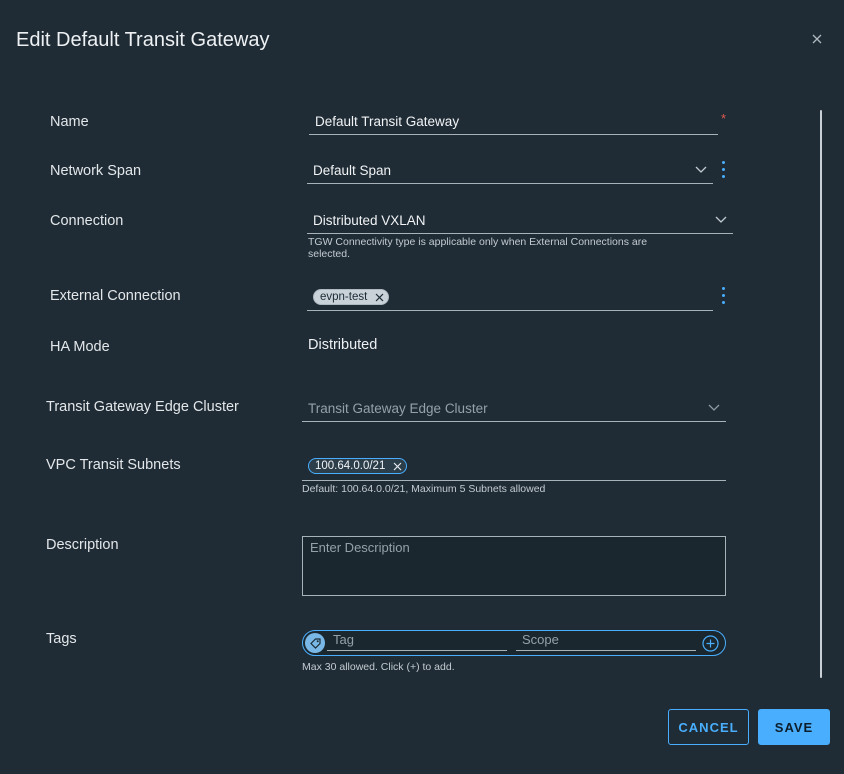 This screenshot has height=774, width=844. What do you see at coordinates (87, 221) in the screenshot?
I see `connection-label: Connection` at bounding box center [87, 221].